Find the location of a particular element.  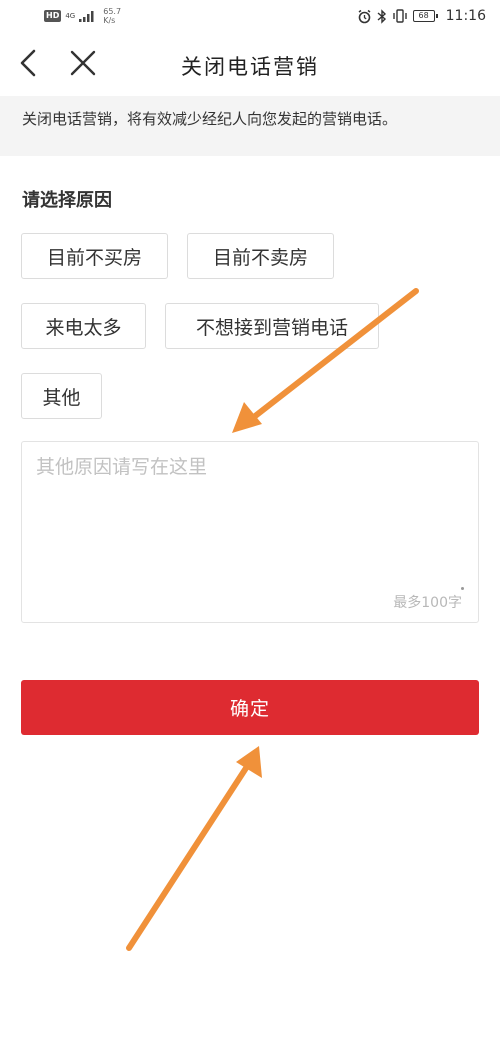

battery-icon: 68 is located at coordinates (425, 16).